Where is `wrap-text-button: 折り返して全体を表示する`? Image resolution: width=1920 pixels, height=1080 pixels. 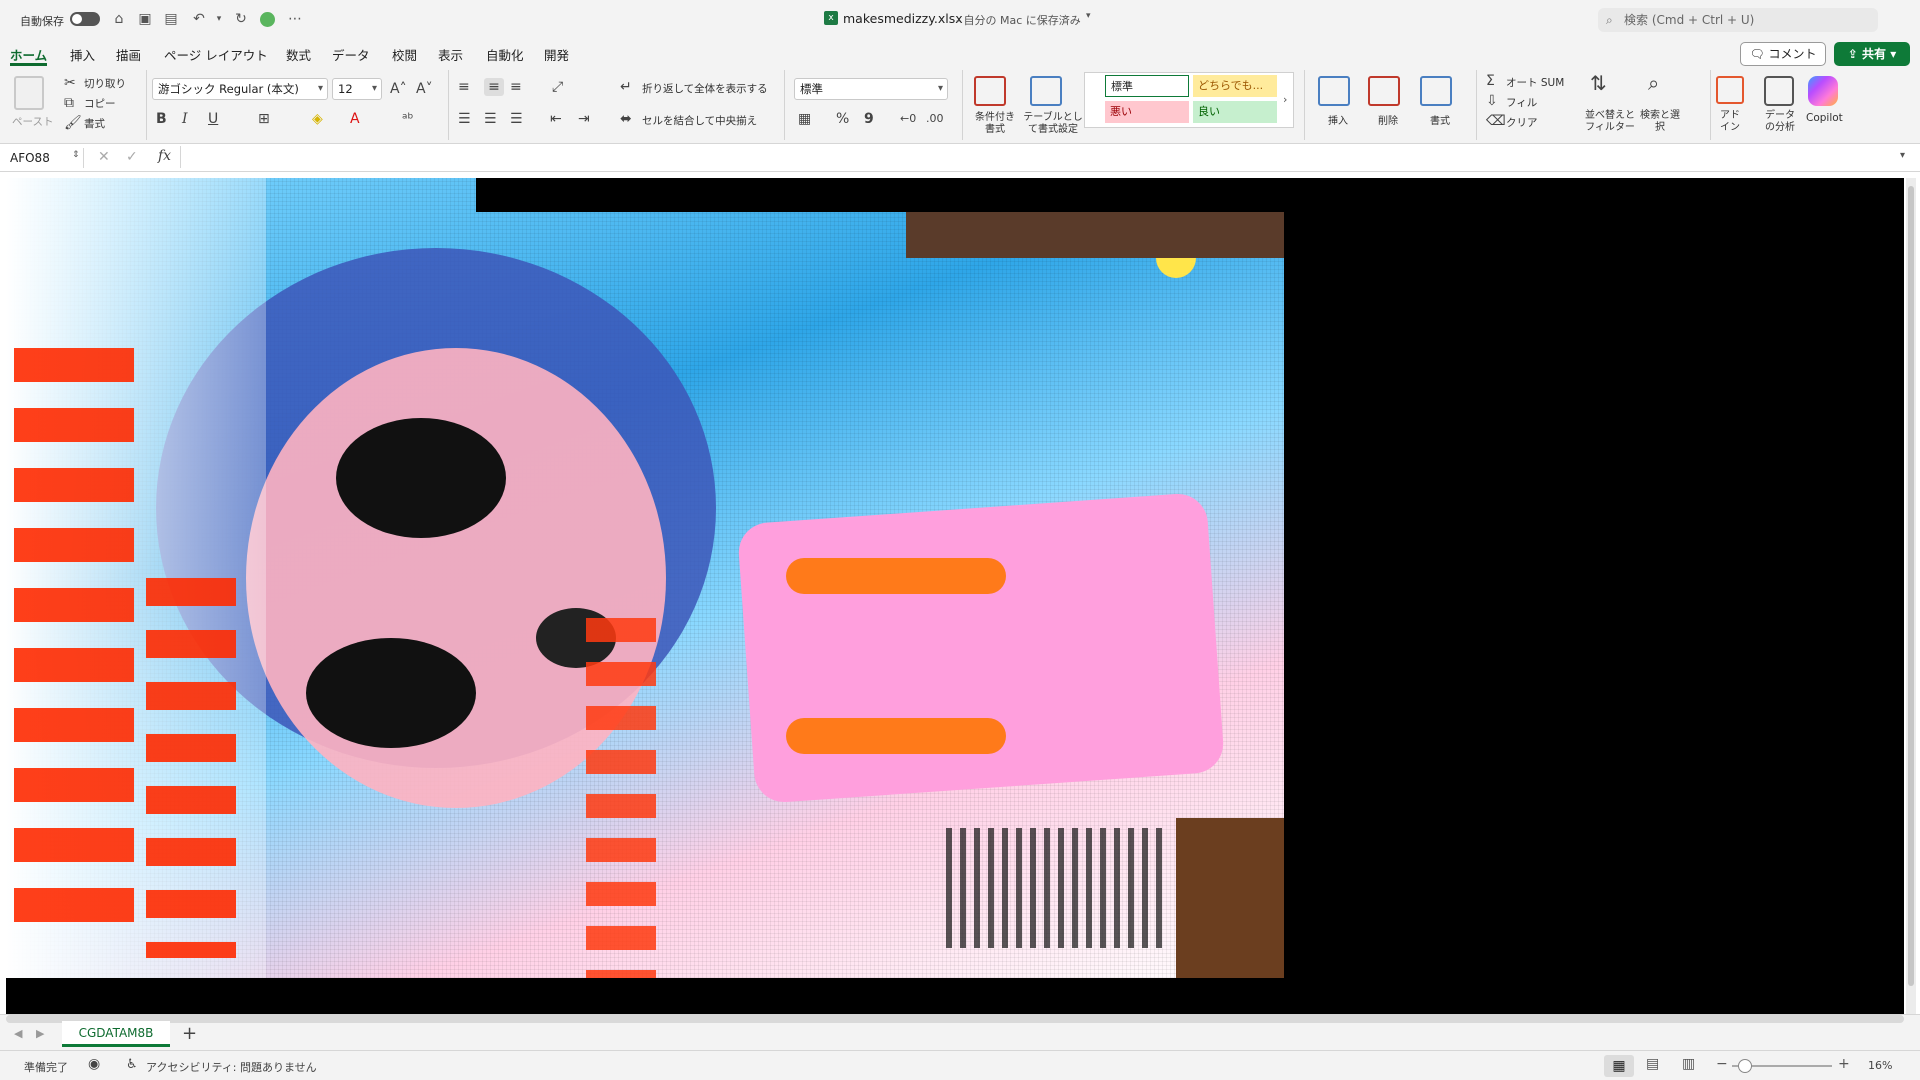
wrap-text-button: 折り返して全体を表示する is located at coordinates (705, 88).